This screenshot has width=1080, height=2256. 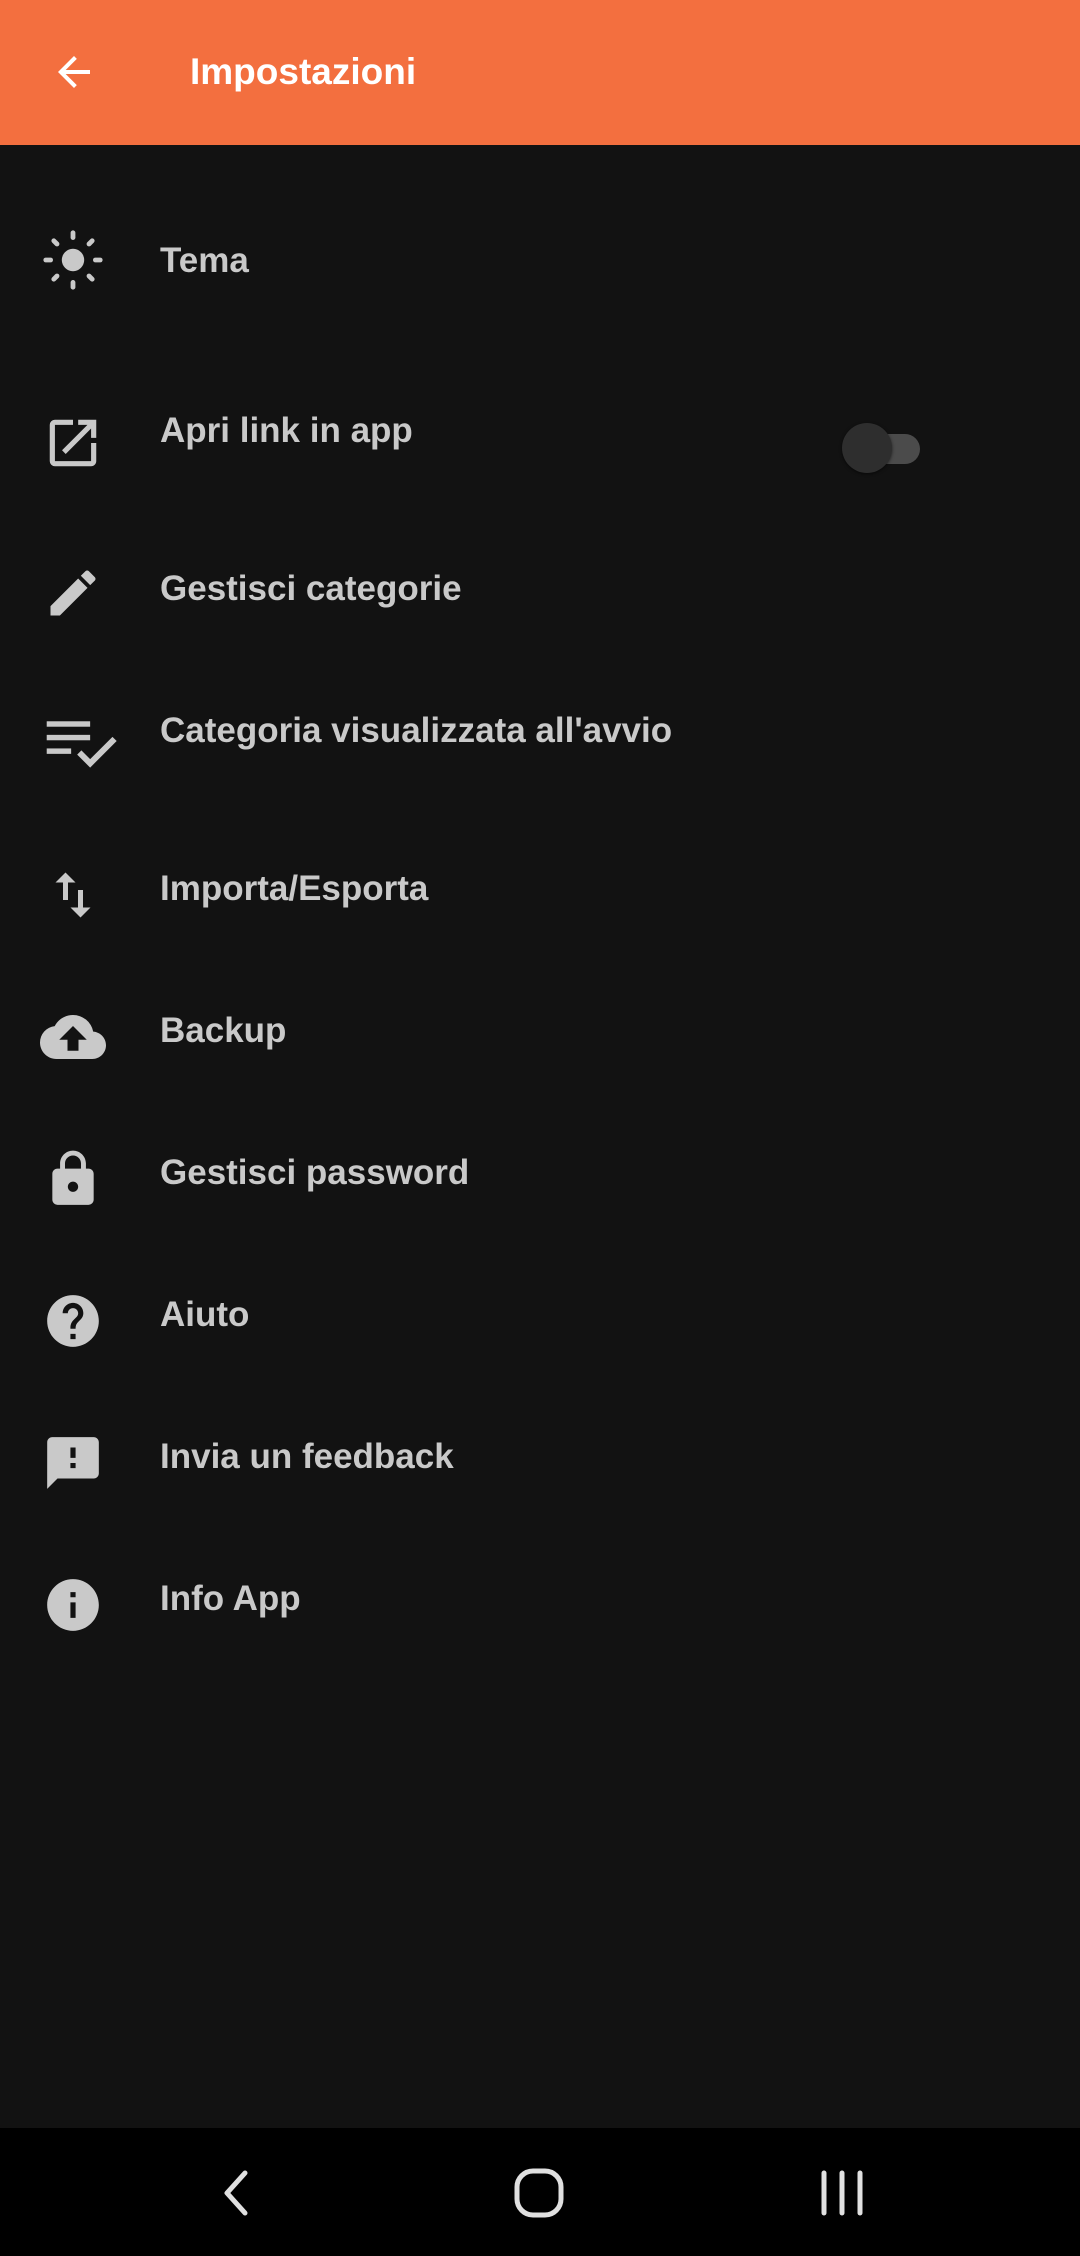 What do you see at coordinates (73, 593) in the screenshot?
I see `pencil-icon` at bounding box center [73, 593].